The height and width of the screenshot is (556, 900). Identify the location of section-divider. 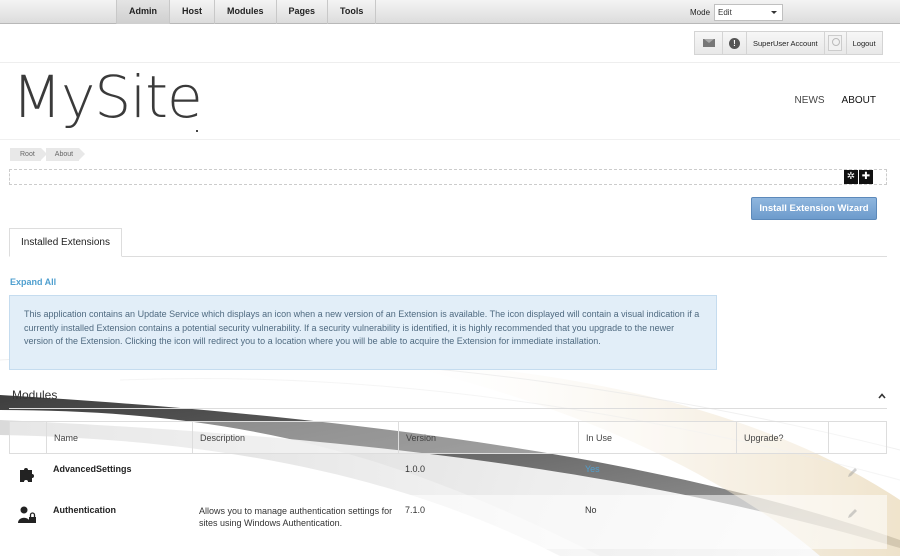
(448, 408).